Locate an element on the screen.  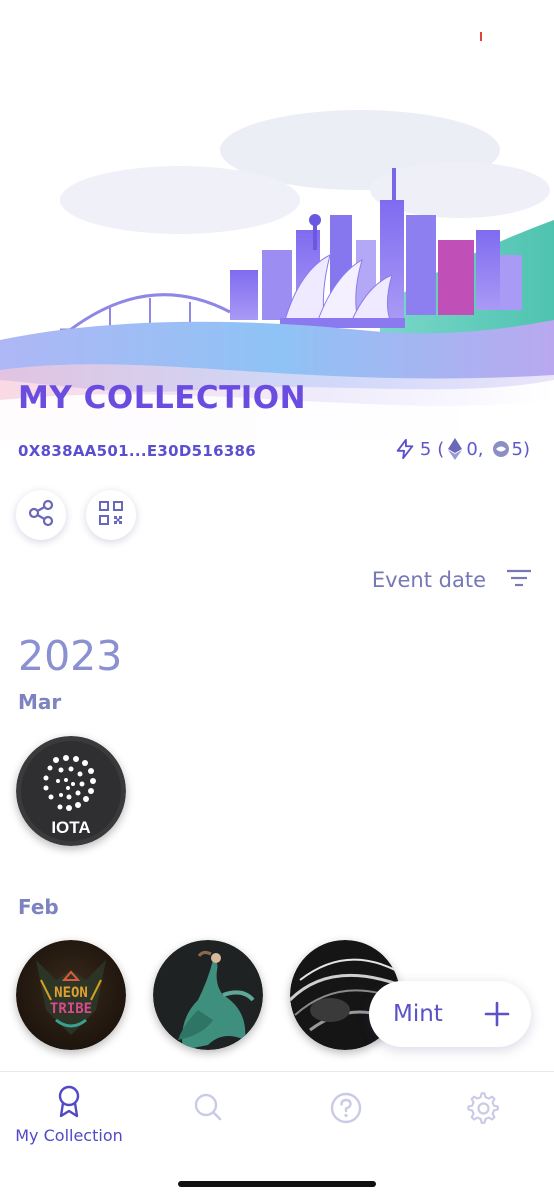
search-icon is located at coordinates (208, 1109).